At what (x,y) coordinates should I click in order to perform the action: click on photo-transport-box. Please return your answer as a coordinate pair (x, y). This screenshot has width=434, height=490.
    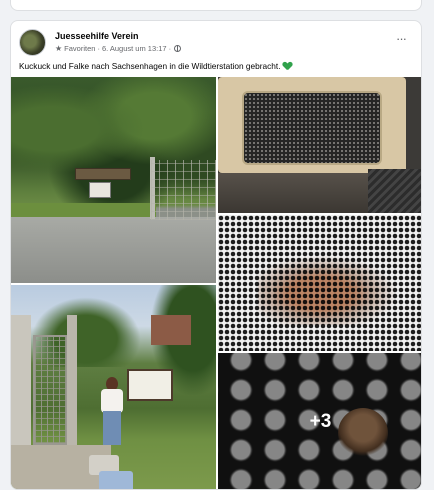
    Looking at the image, I should click on (319, 145).